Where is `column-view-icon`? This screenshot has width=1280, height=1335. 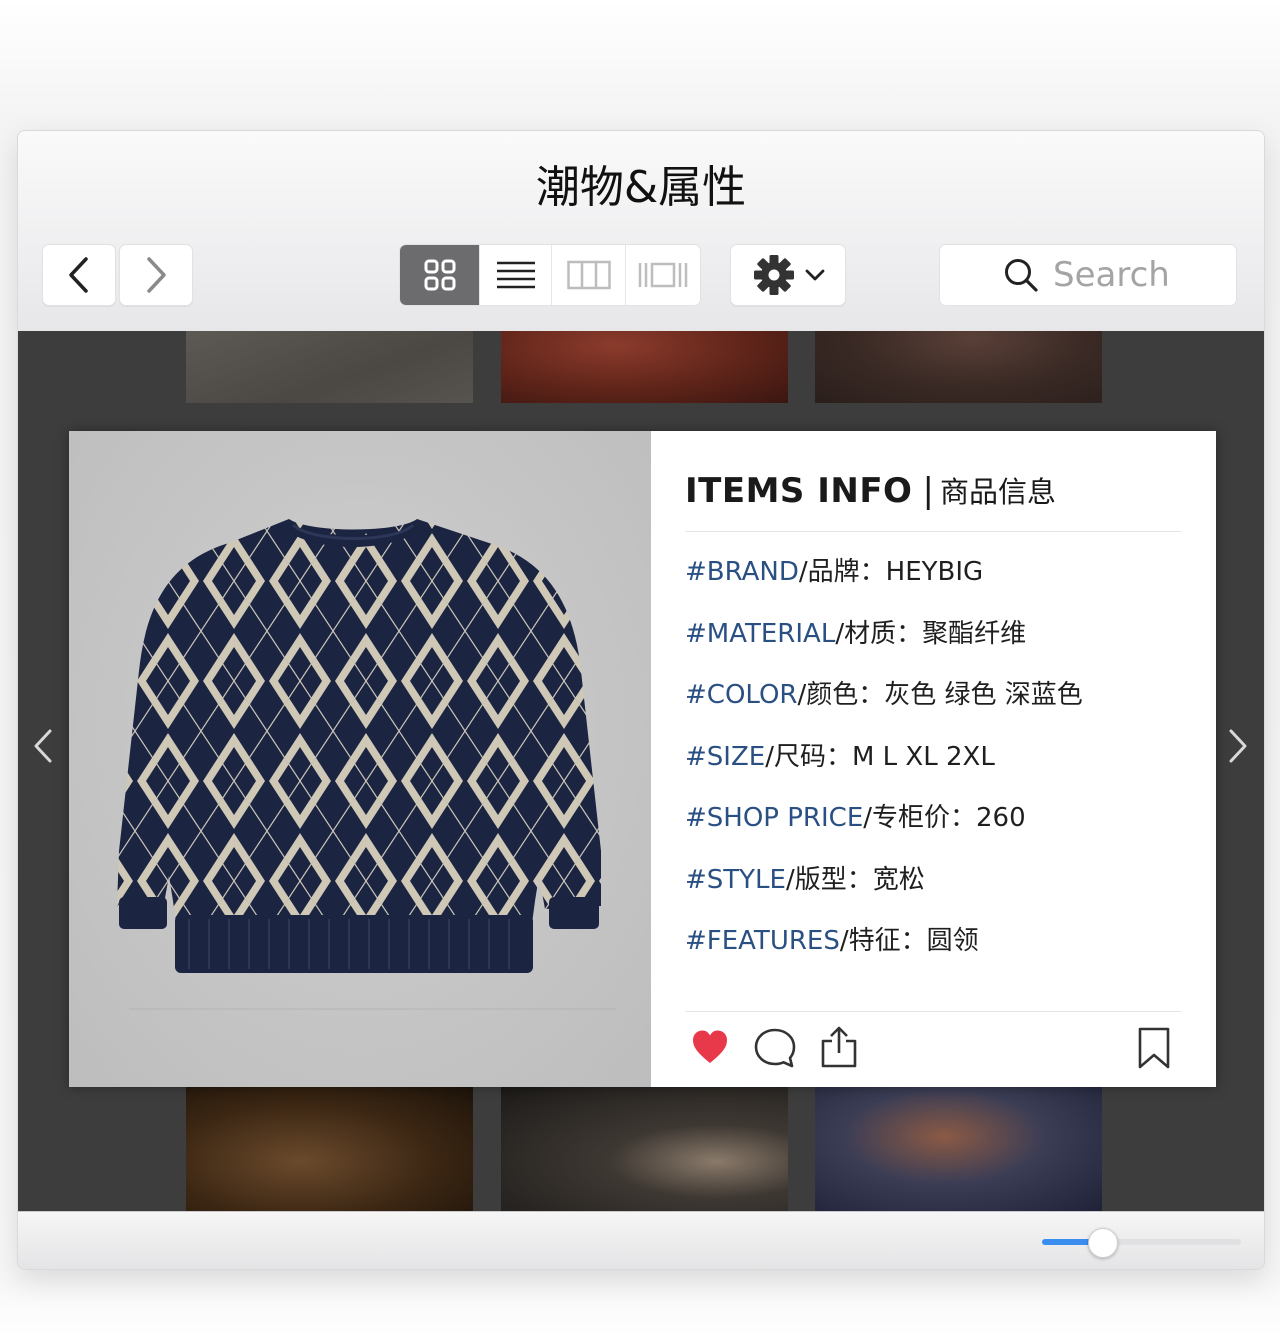 column-view-icon is located at coordinates (588, 275).